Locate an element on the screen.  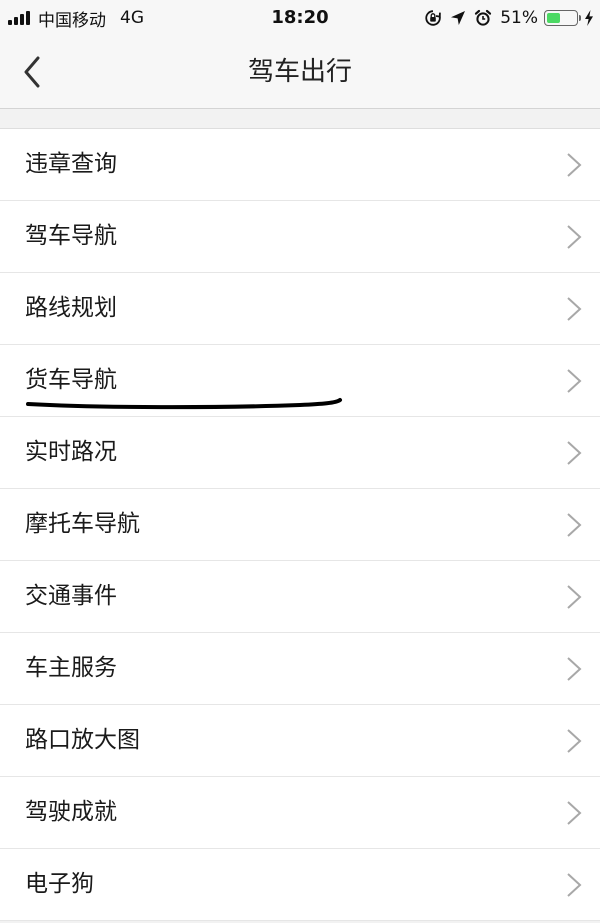
menu-item-motorcycle-navigation: 摩托车导航 is located at coordinates (300, 525).